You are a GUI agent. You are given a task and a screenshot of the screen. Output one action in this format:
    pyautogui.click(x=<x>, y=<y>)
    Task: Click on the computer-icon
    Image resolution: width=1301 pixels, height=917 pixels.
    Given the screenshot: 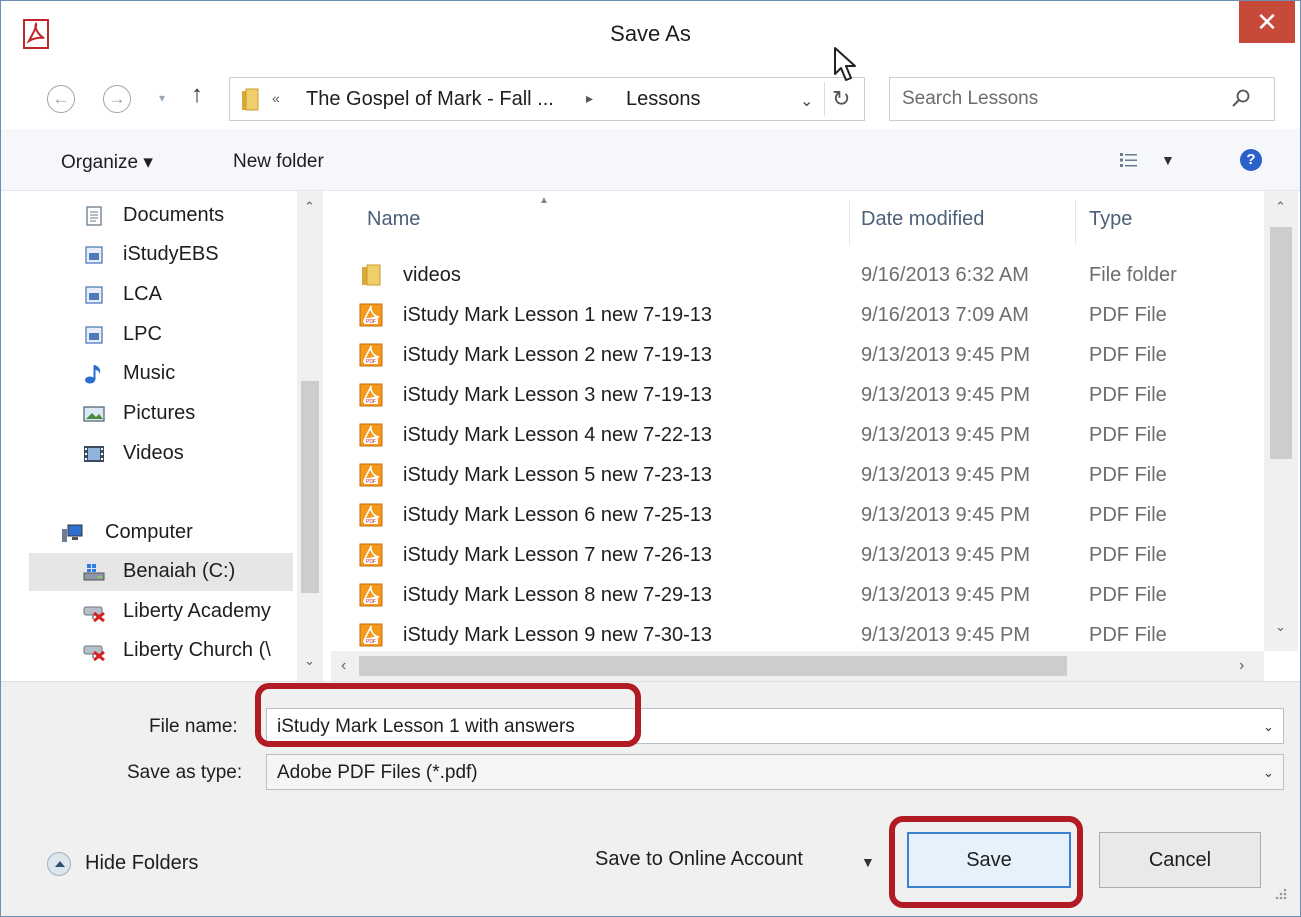 What is the action you would take?
    pyautogui.click(x=72, y=533)
    